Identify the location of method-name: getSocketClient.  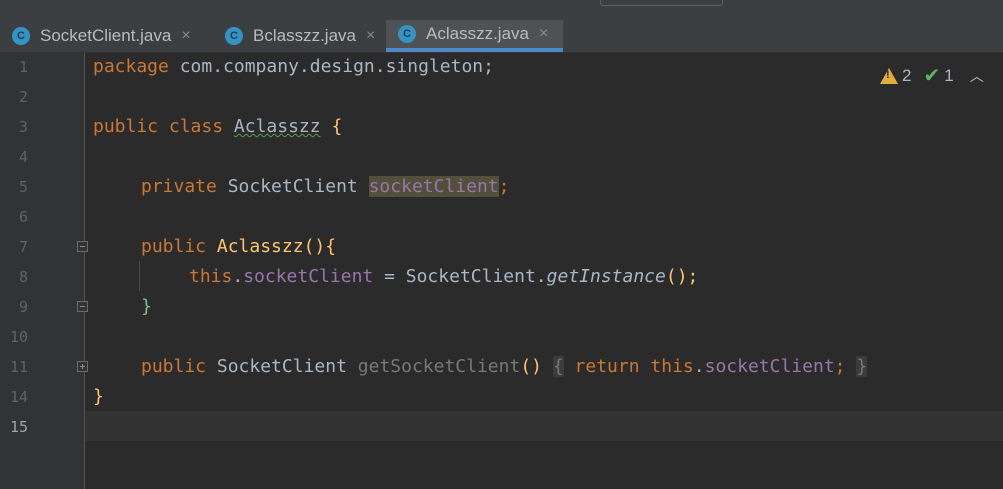
(439, 366).